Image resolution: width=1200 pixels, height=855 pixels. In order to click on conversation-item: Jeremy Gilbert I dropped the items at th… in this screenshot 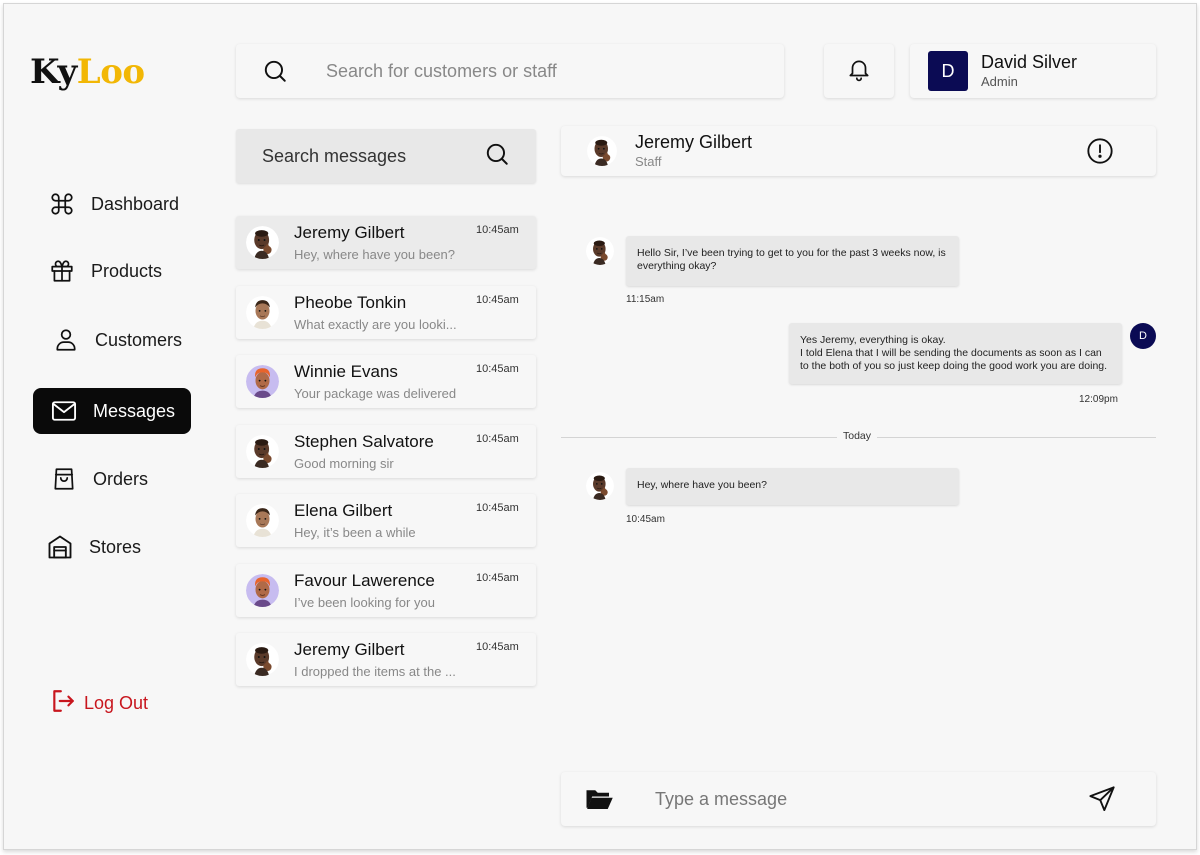, I will do `click(386, 659)`.